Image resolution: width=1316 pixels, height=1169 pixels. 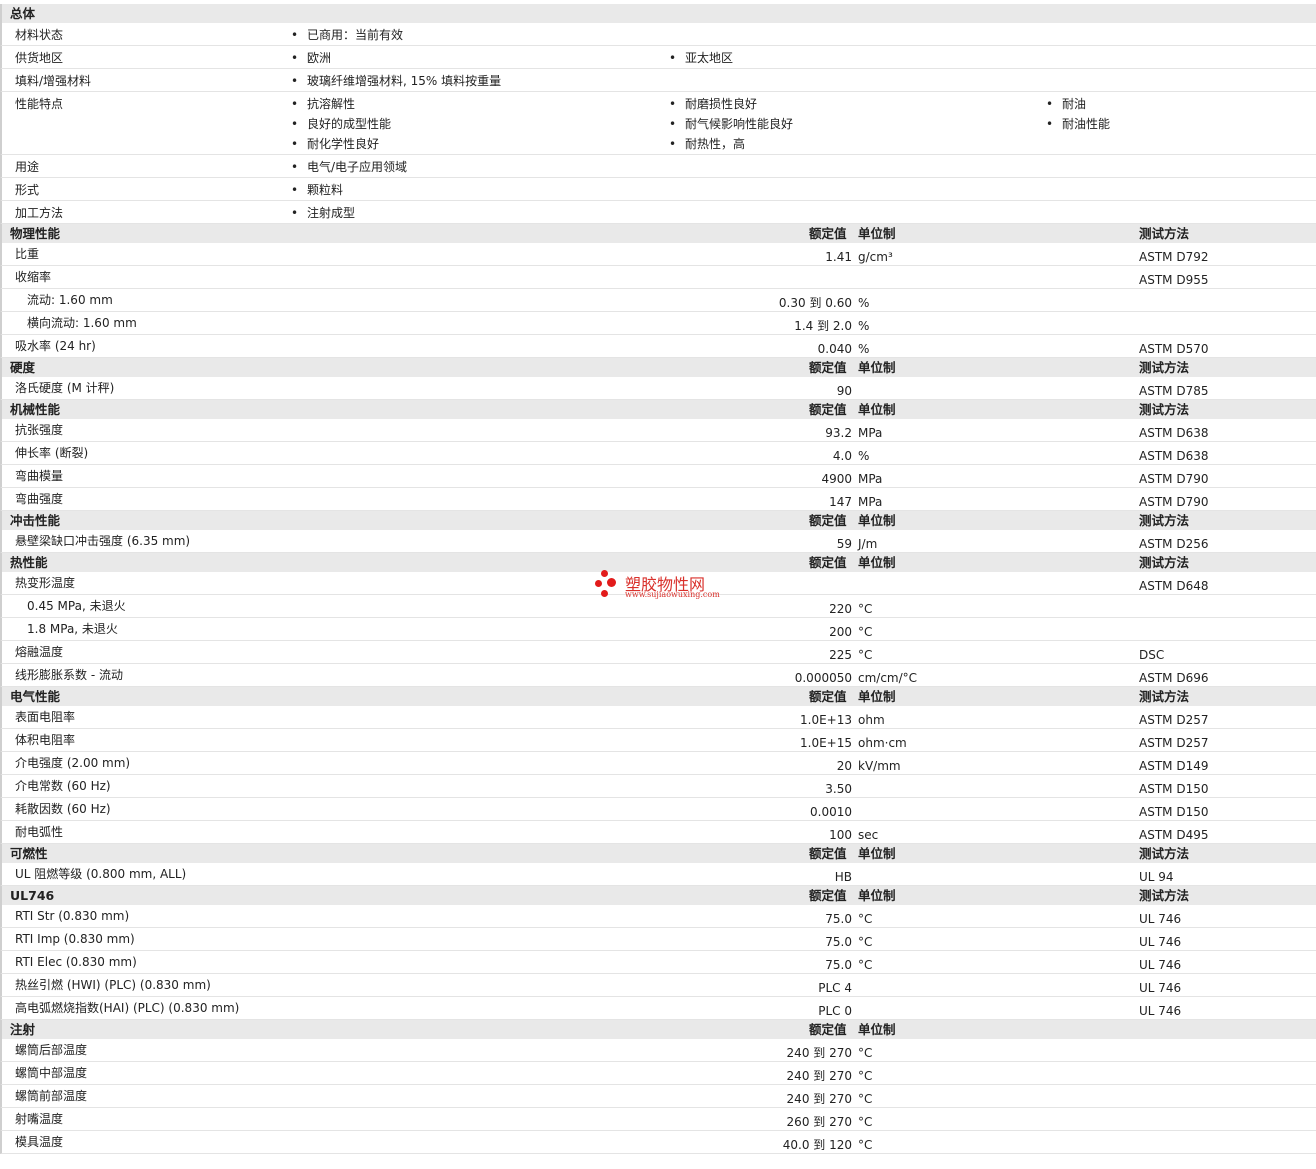 What do you see at coordinates (672, 594) in the screenshot?
I see `watermark-url: www.sujiaowuxing.com` at bounding box center [672, 594].